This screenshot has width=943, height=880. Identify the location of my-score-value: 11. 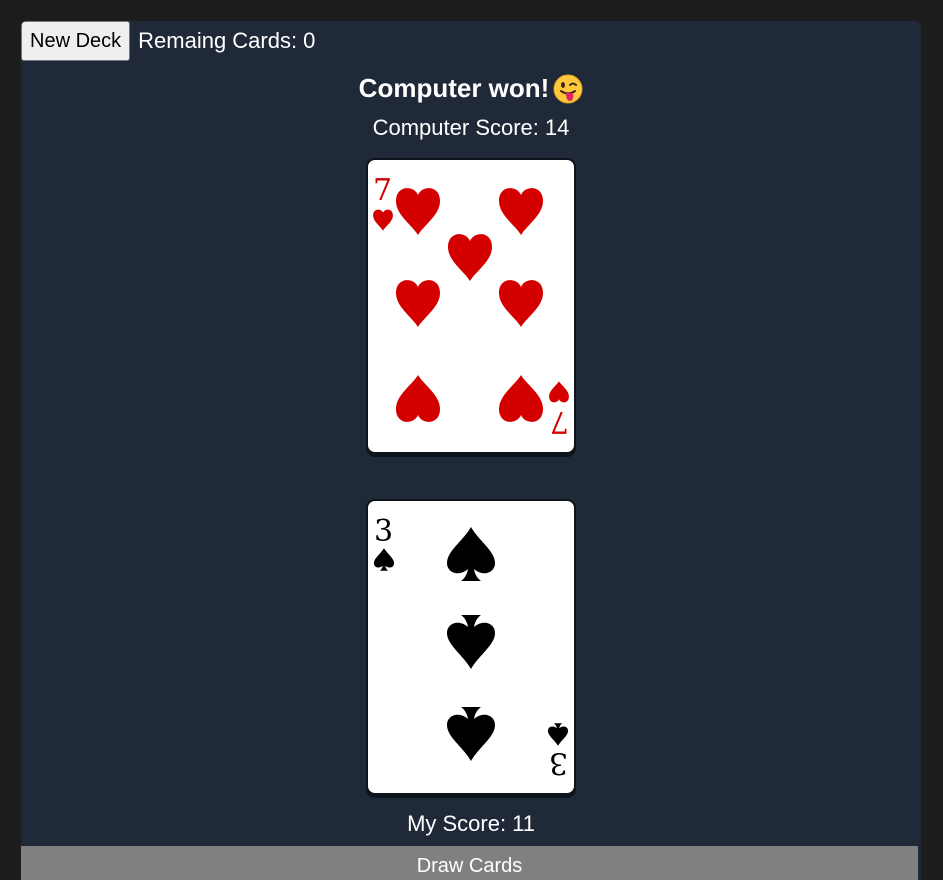
(523, 823).